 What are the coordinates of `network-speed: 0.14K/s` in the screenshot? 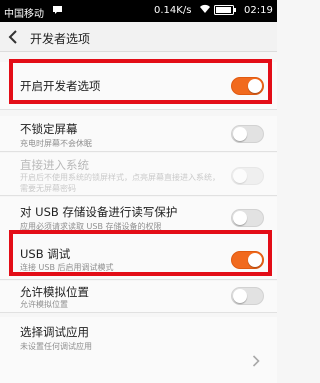 It's located at (173, 10).